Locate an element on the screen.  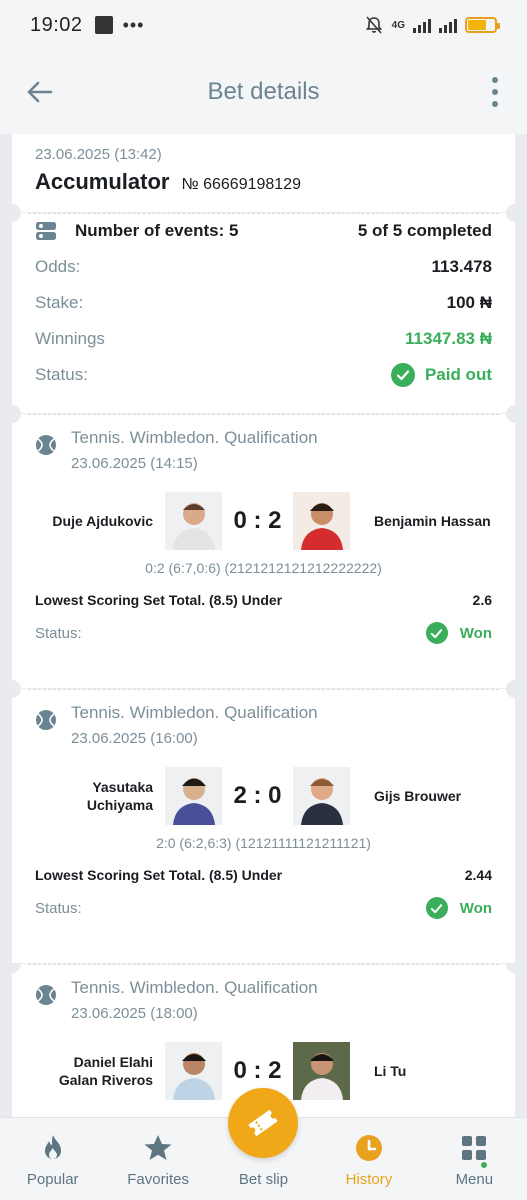
odds-value: 113.478 is located at coordinates (461, 266).